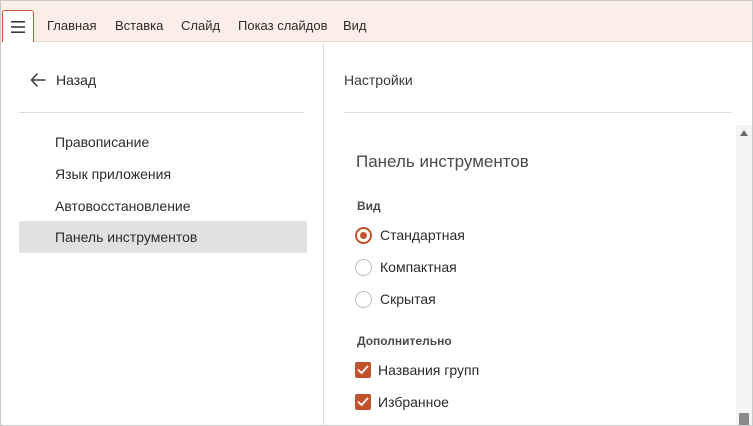 This screenshot has width=753, height=426. What do you see at coordinates (71, 26) in the screenshot?
I see `menu-item-home: Главная` at bounding box center [71, 26].